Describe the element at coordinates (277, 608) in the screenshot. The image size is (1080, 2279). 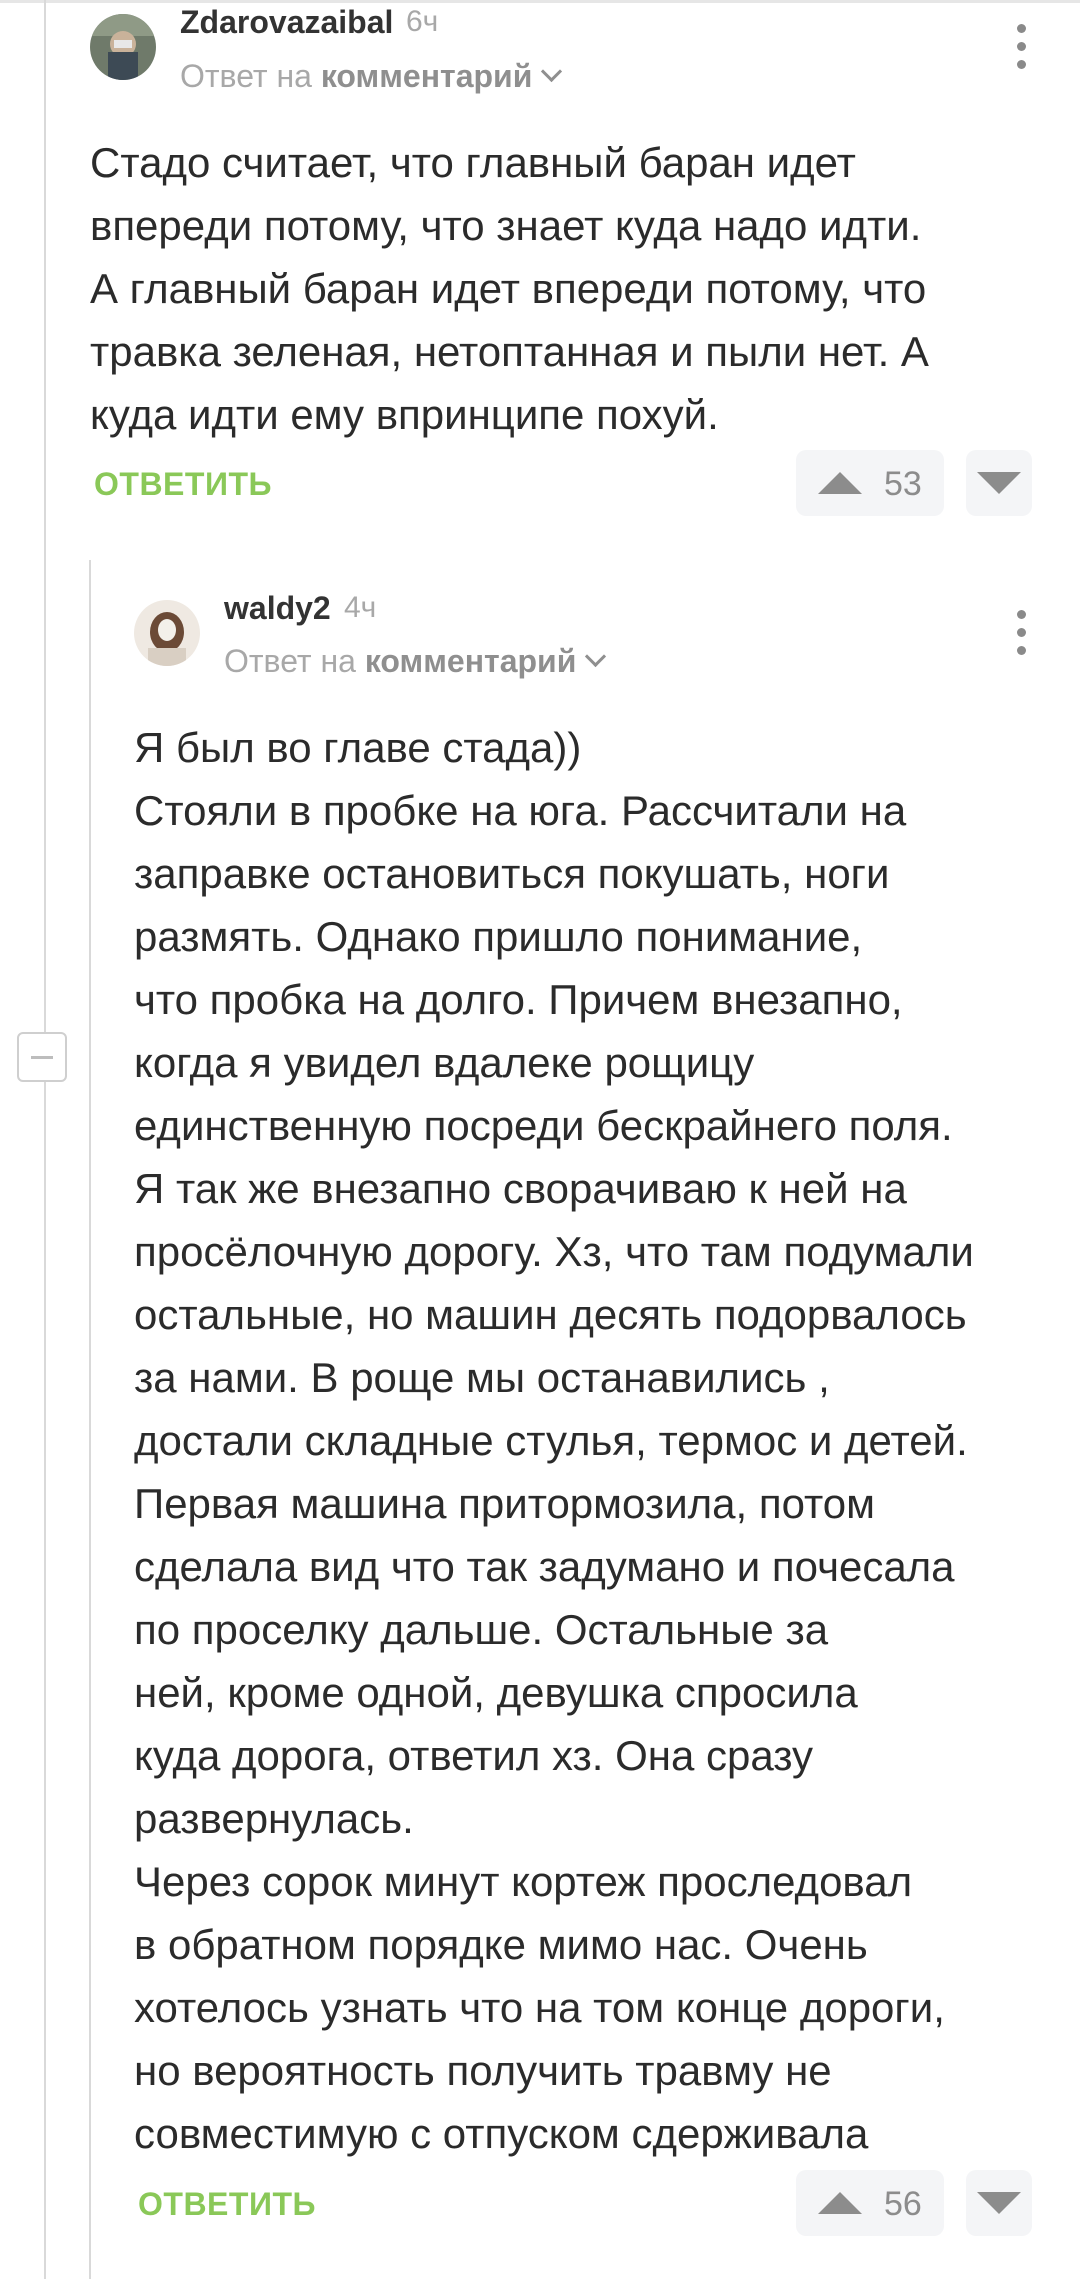
I see `comment-author: waldy2` at that location.